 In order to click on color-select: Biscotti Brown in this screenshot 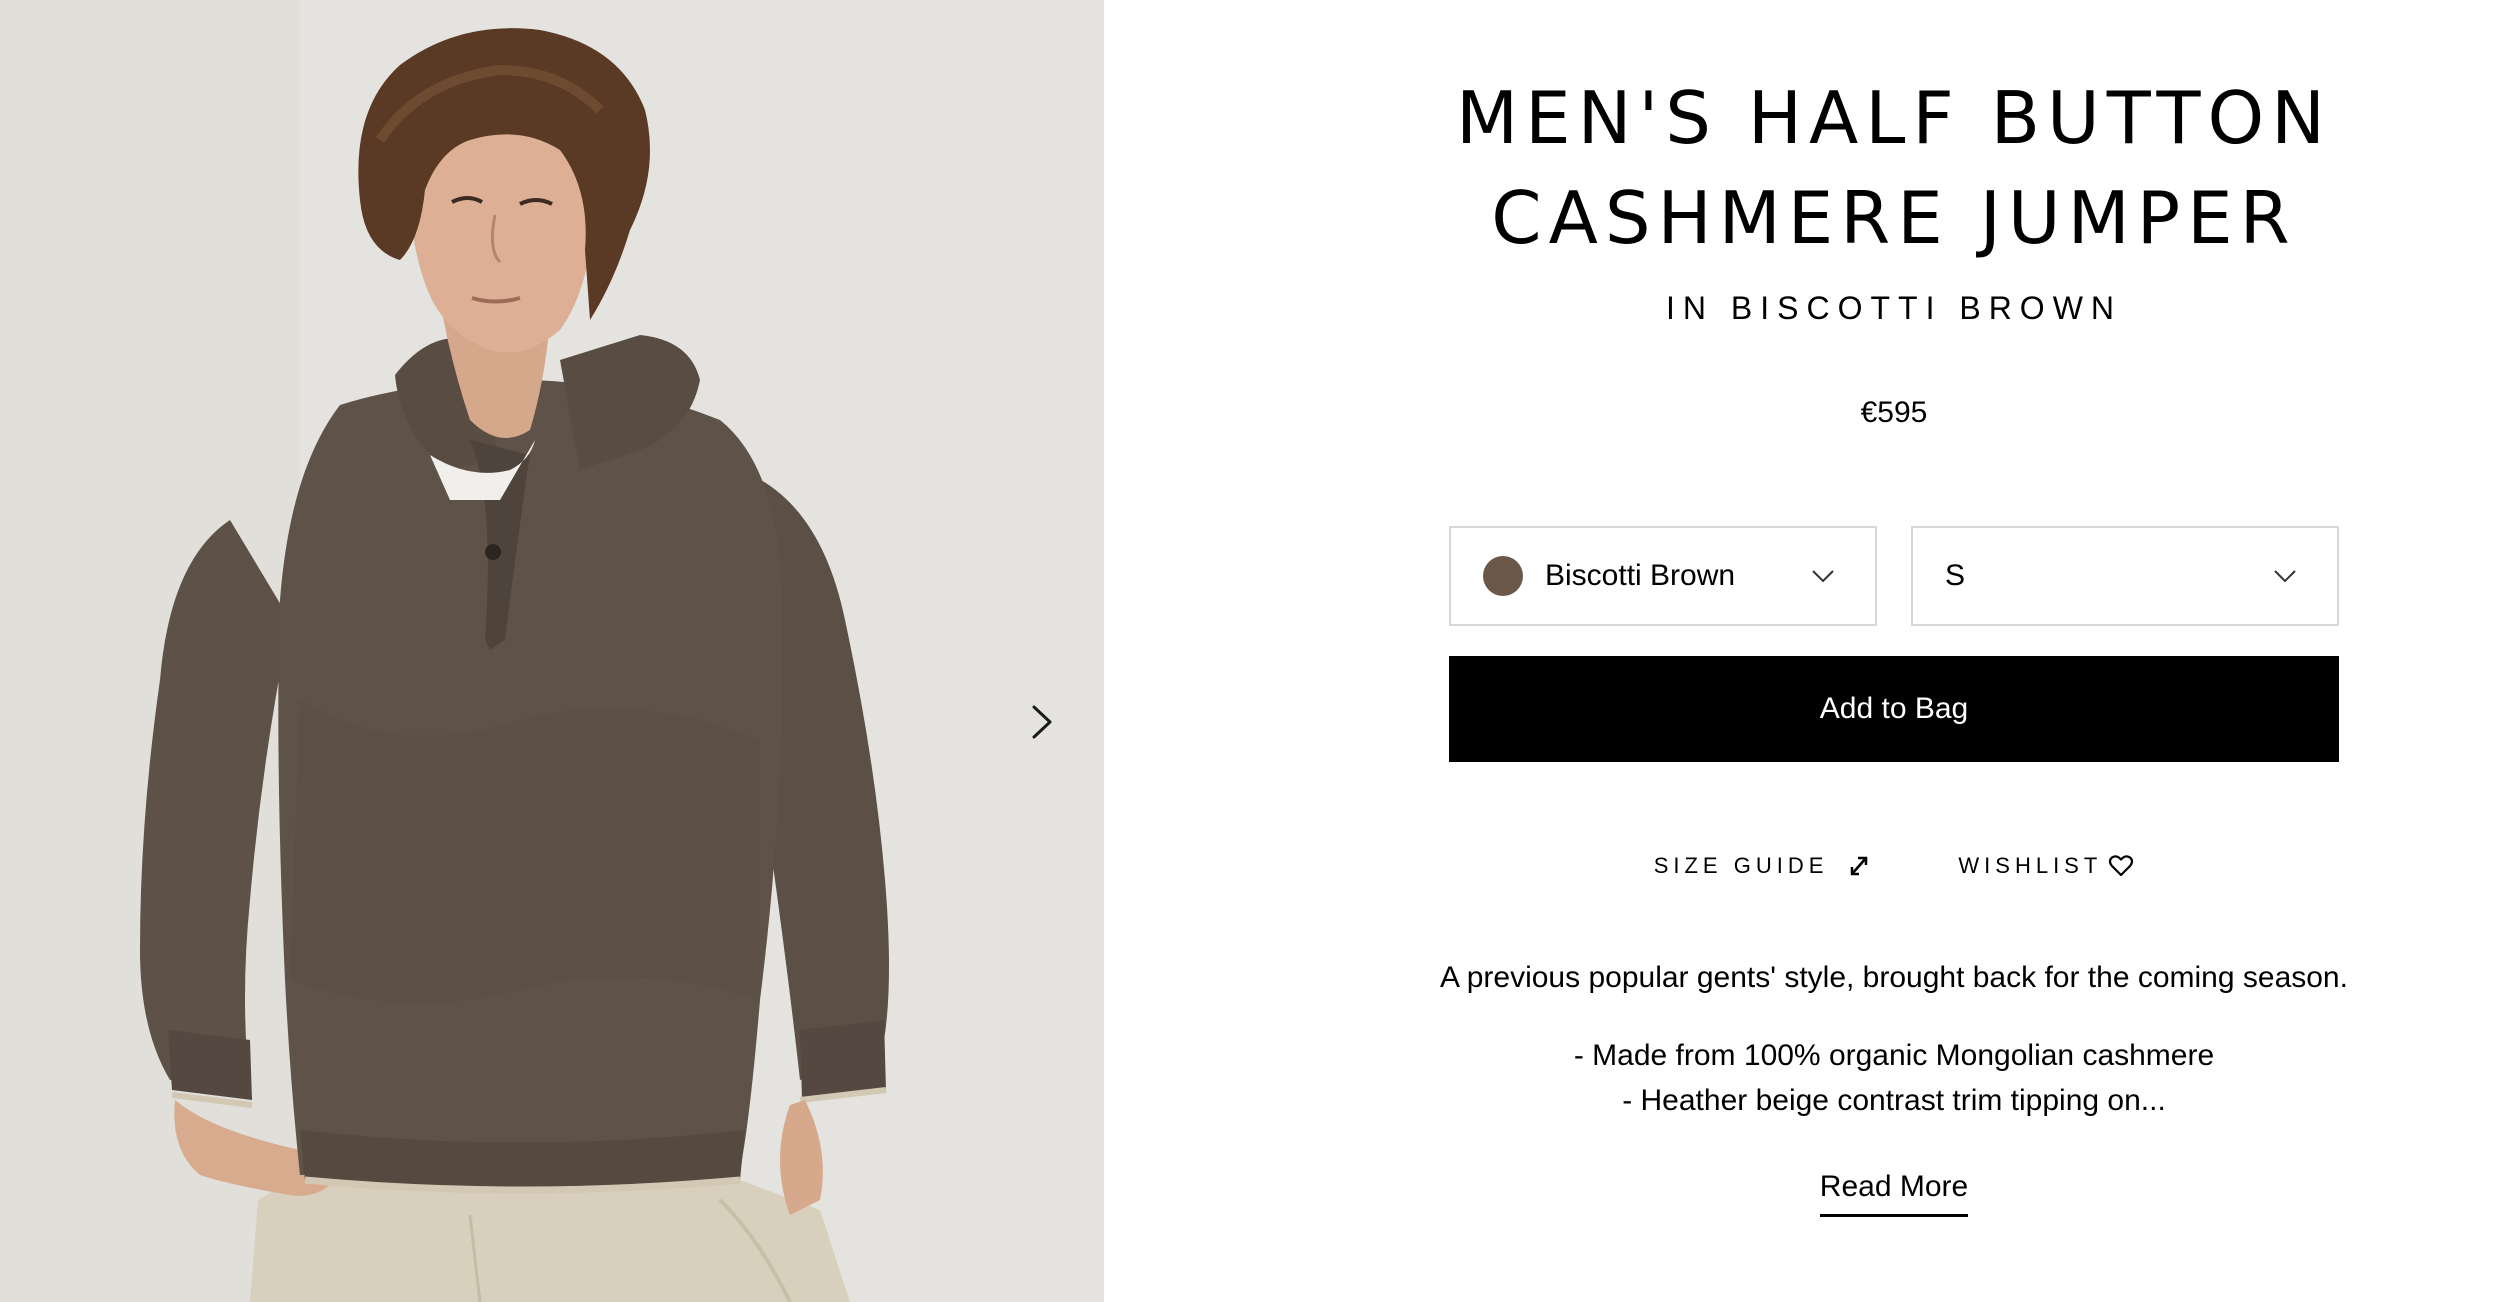, I will do `click(1663, 576)`.